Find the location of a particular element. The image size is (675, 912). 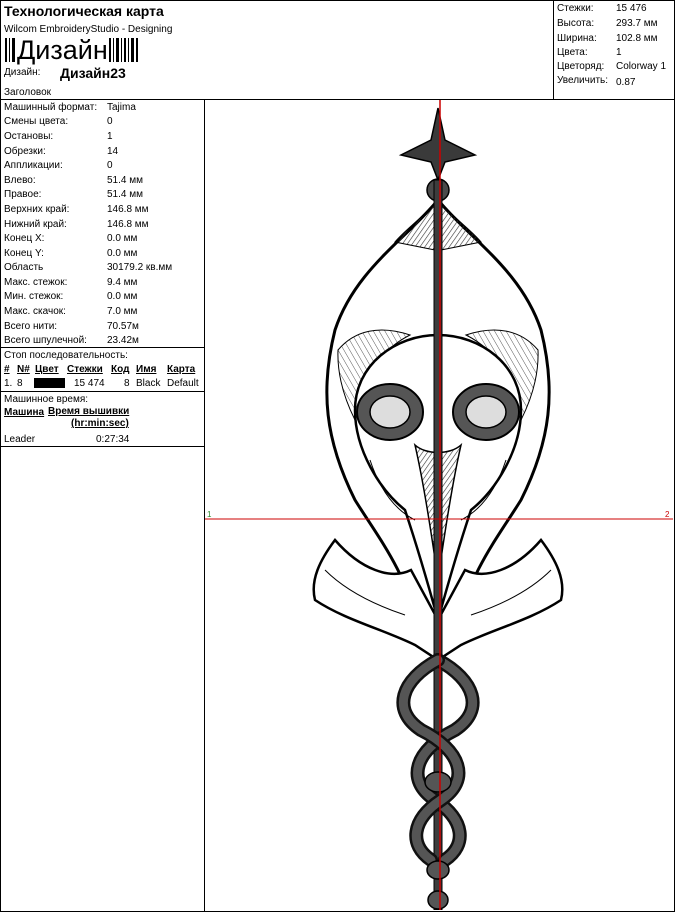

stop-code: 8 is located at coordinates (127, 383).